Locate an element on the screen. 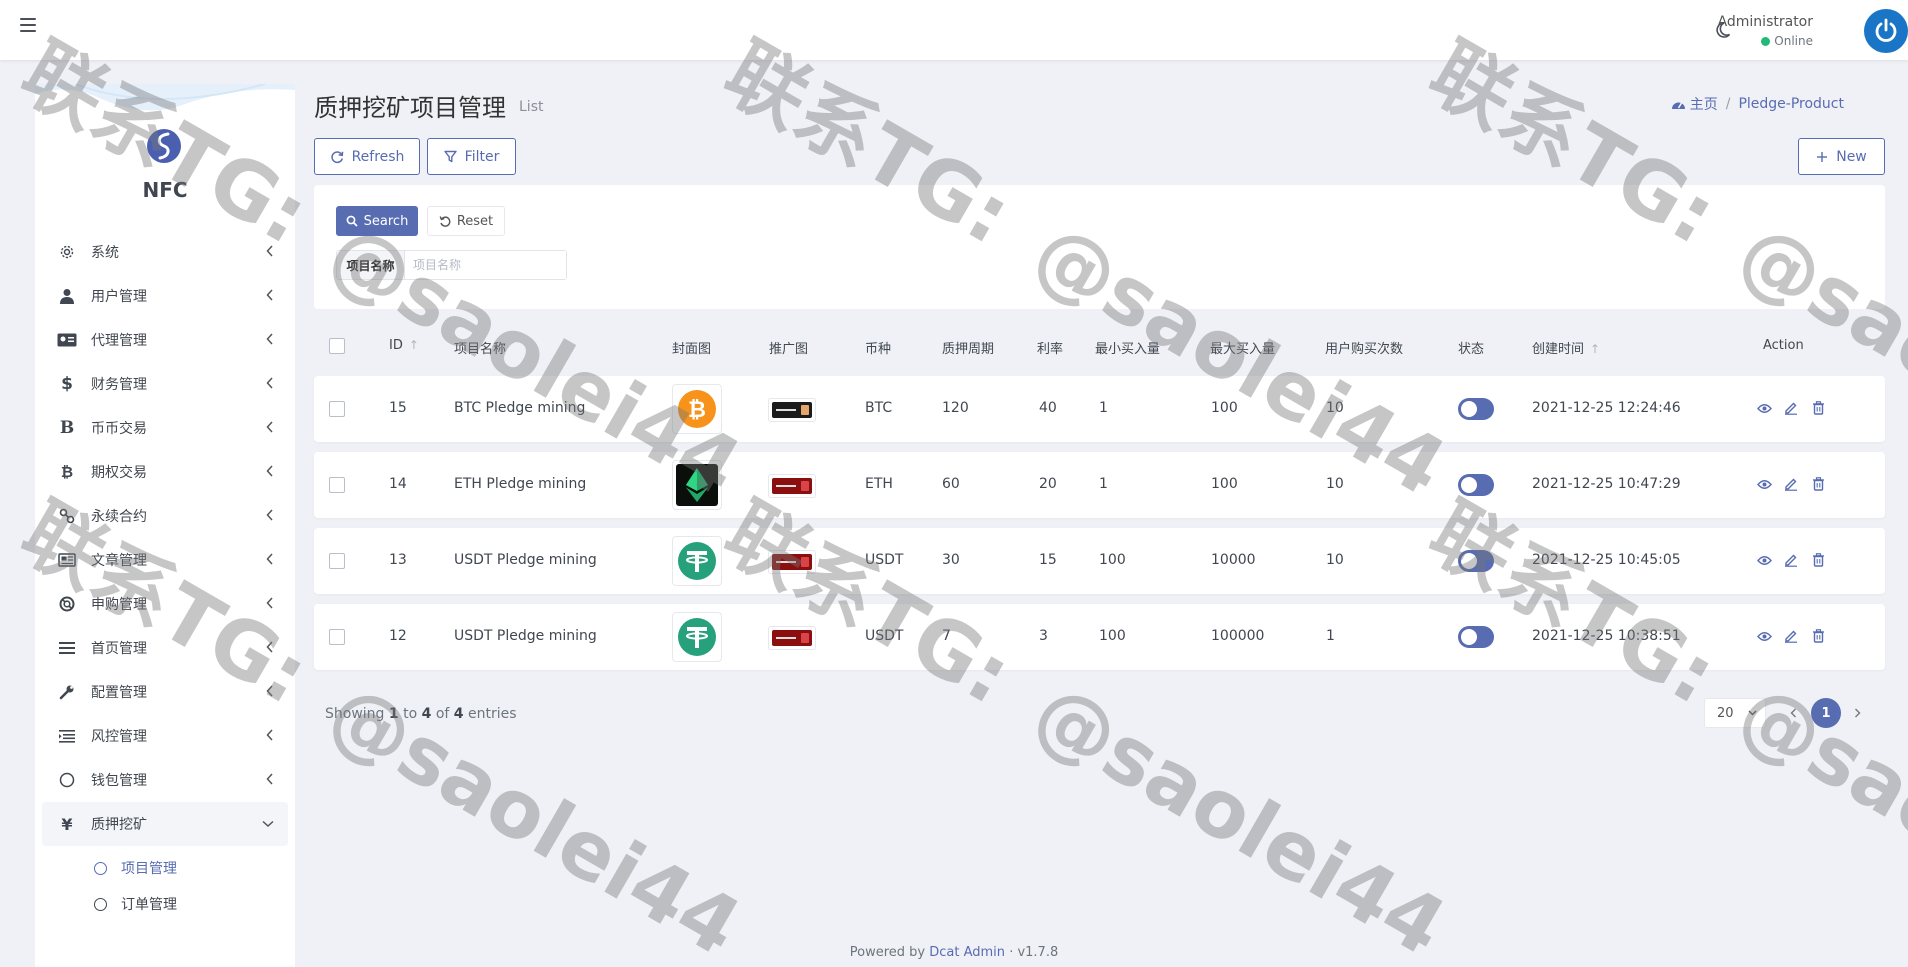 Image resolution: width=1908 pixels, height=967 pixels. next-page-button is located at coordinates (1857, 713).